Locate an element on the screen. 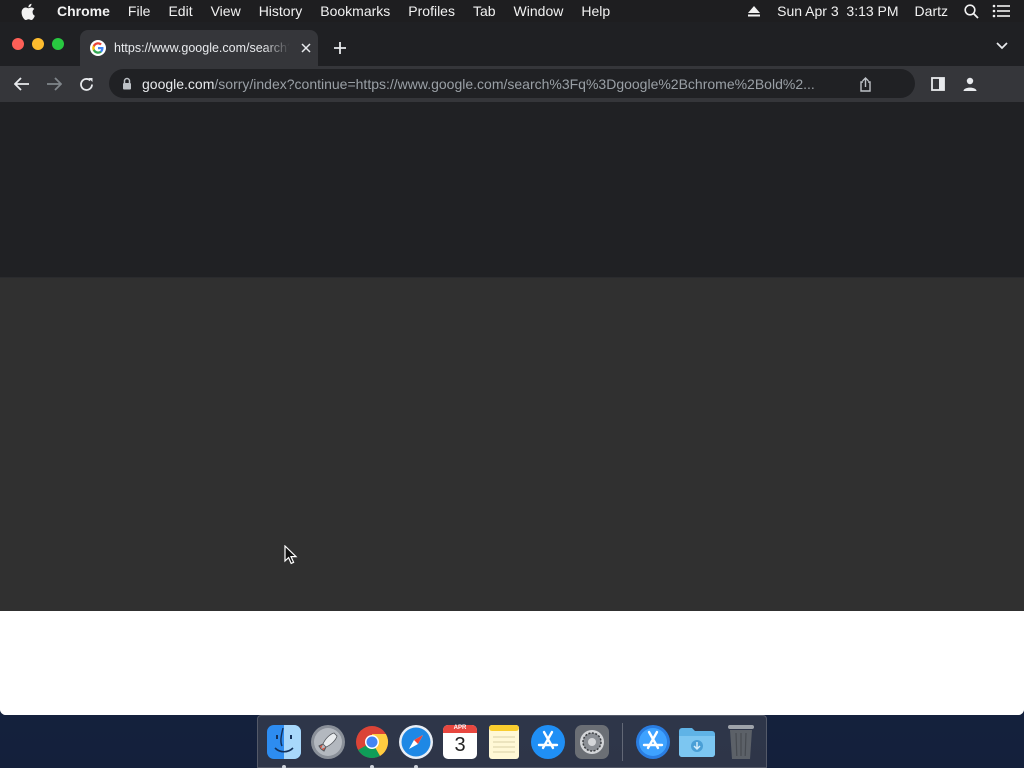 This screenshot has width=1024, height=768. calendar-month: APR is located at coordinates (460, 727).